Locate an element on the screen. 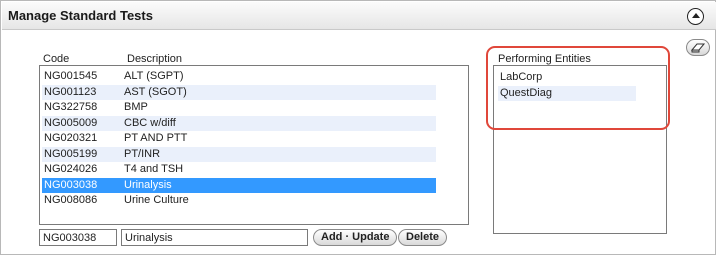 This screenshot has width=716, height=255. test-row: NG005199 PT/INR is located at coordinates (239, 154).